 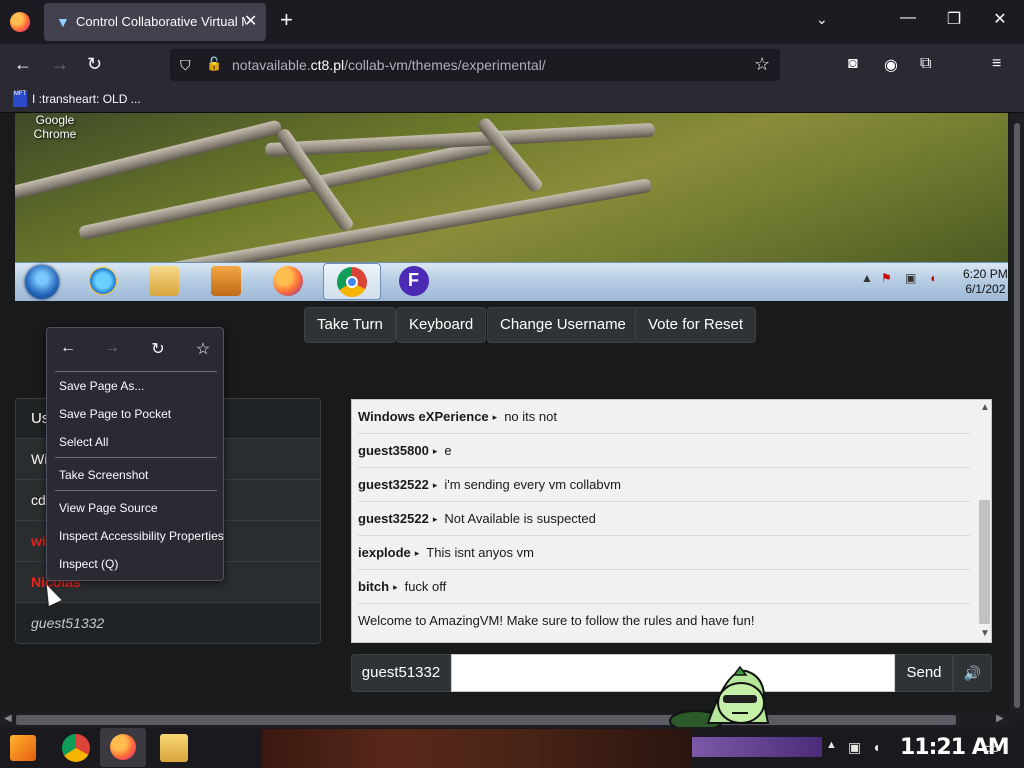 I want to click on tab-favicon-icon: ▼, so click(x=63, y=22).